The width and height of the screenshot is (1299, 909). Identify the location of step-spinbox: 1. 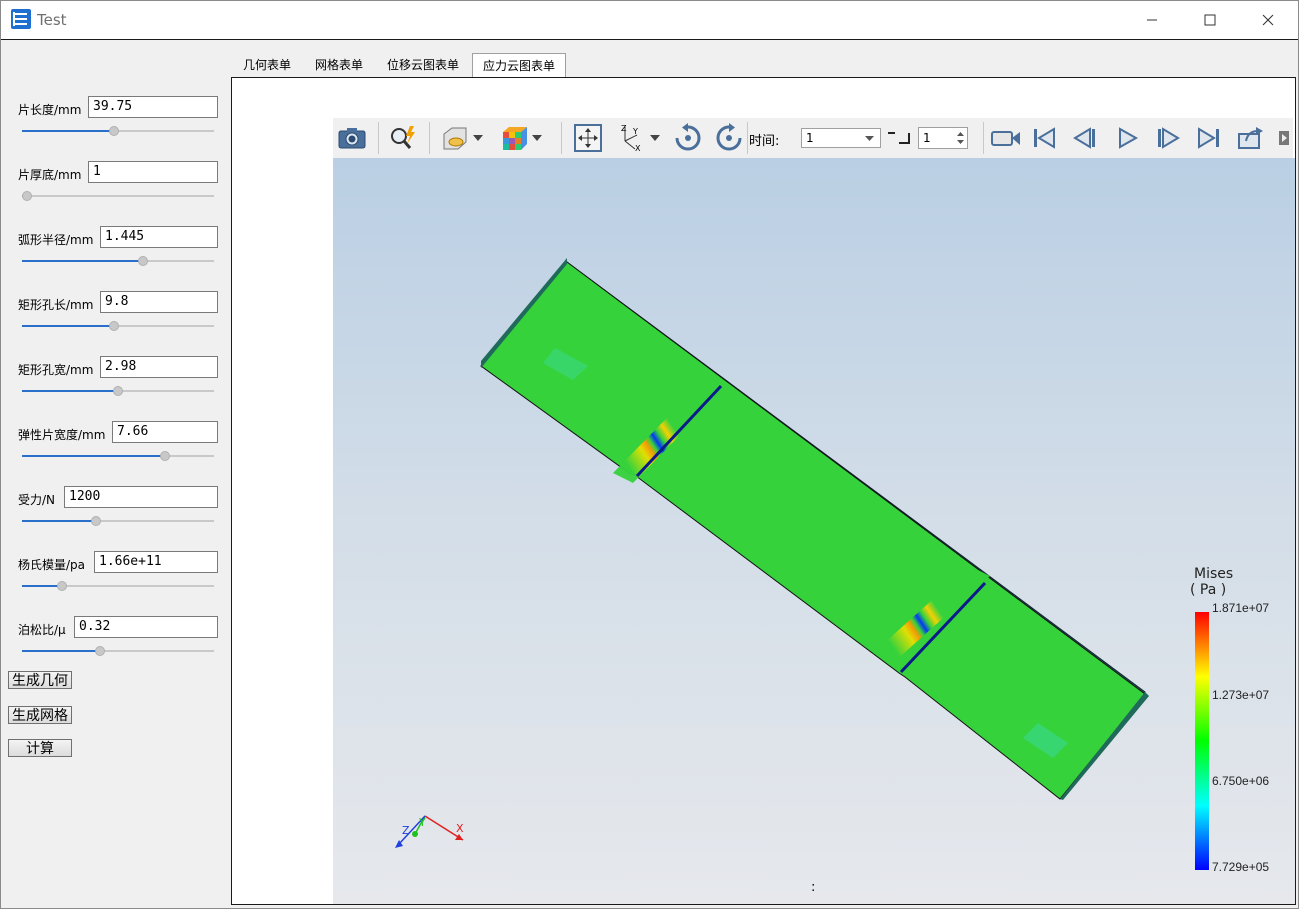
(943, 138).